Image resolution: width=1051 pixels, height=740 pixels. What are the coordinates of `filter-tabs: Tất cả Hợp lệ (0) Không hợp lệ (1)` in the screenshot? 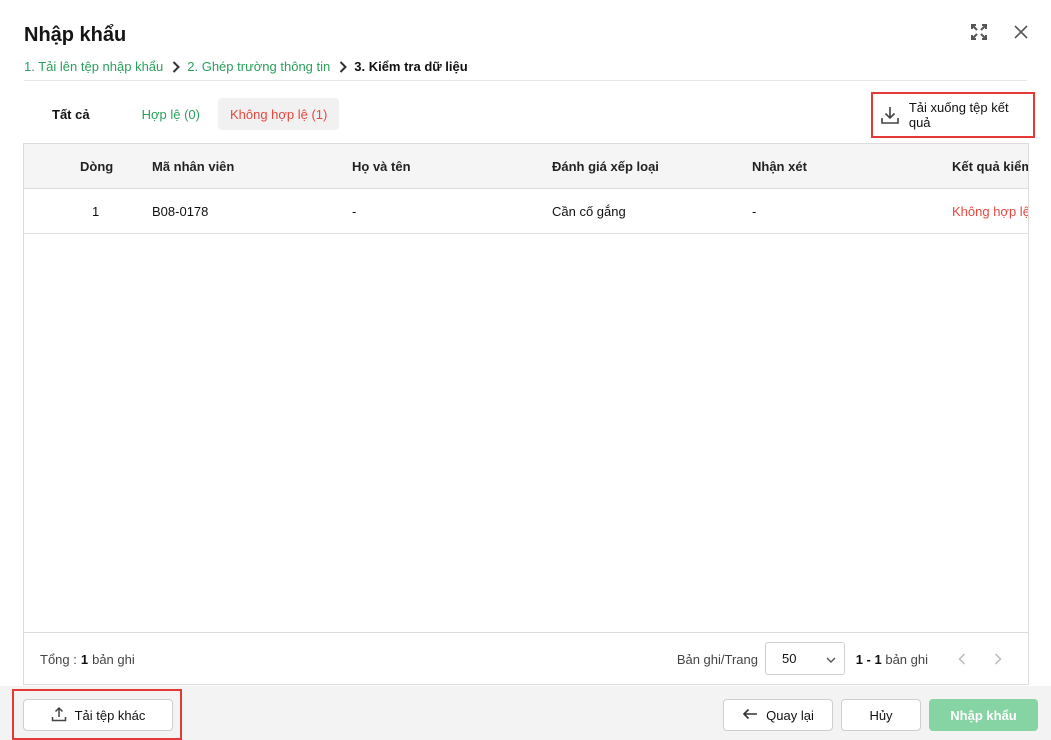 It's located at (188, 114).